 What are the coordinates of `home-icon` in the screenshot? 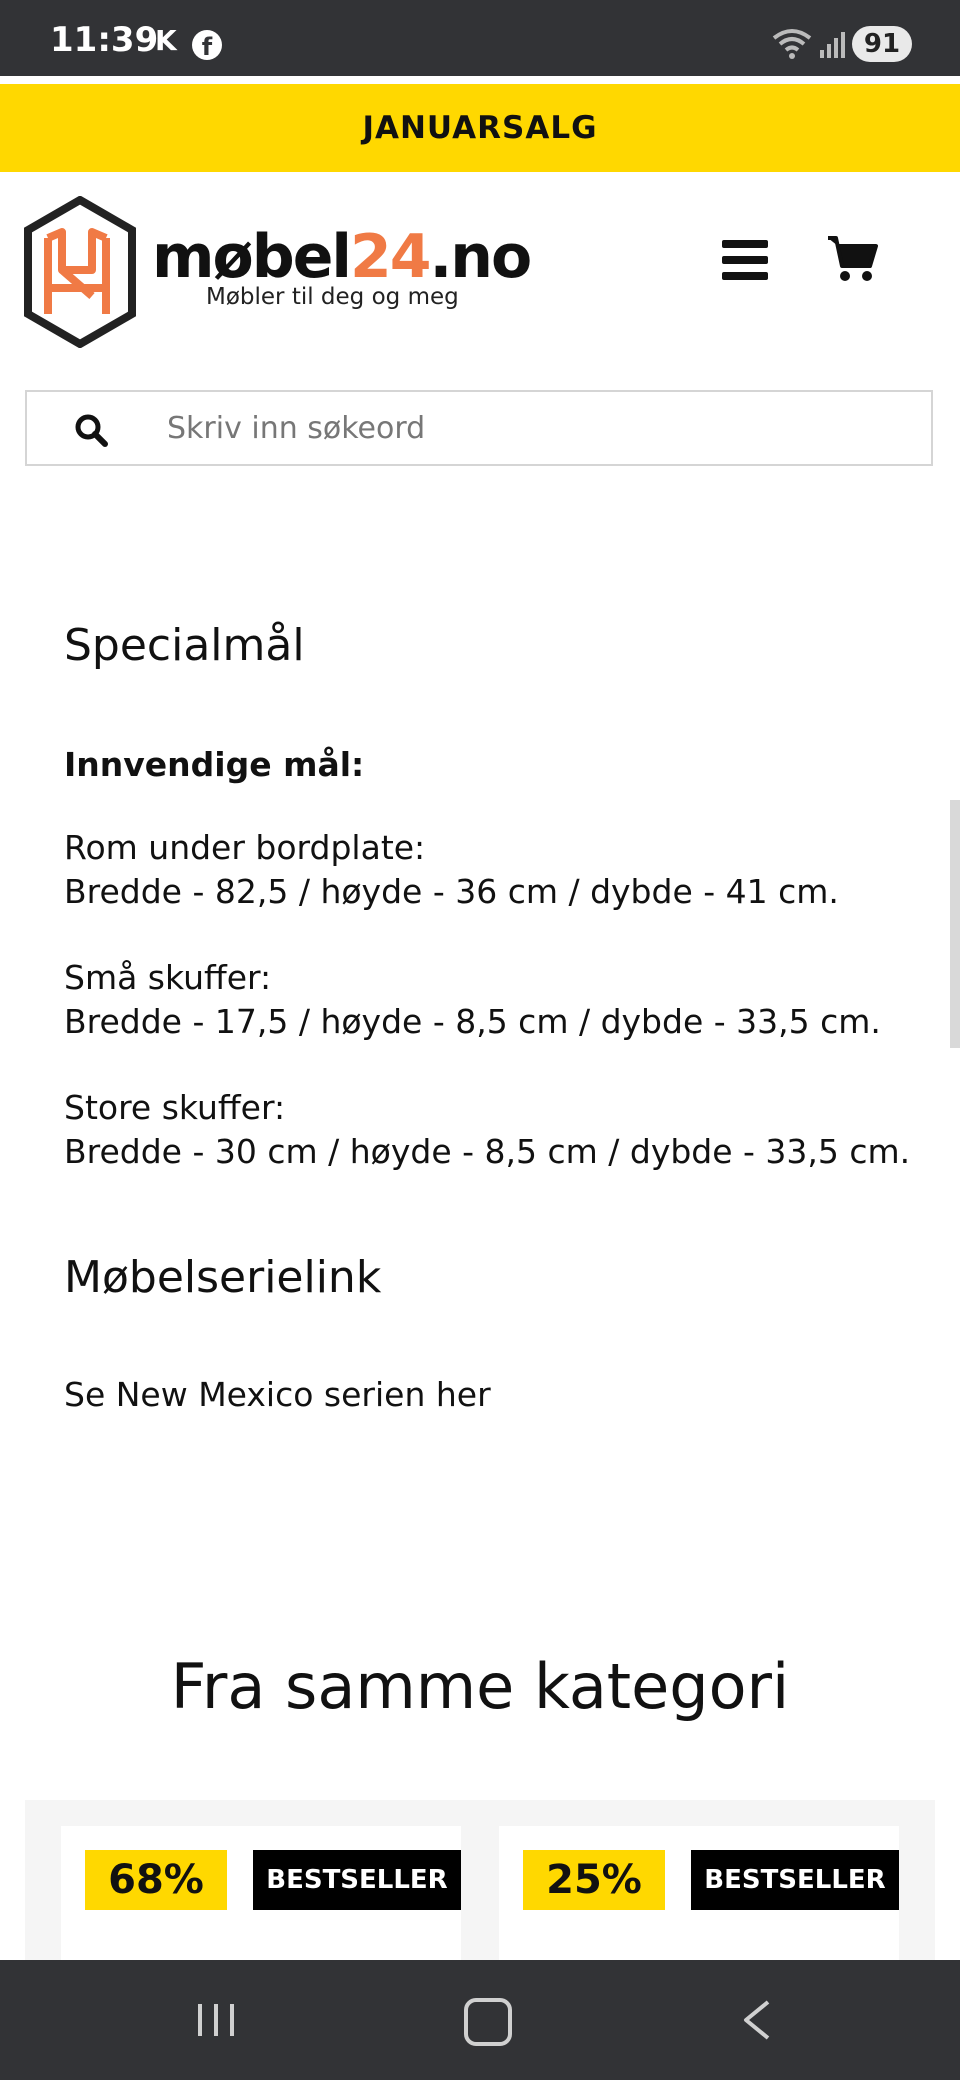 It's located at (488, 2022).